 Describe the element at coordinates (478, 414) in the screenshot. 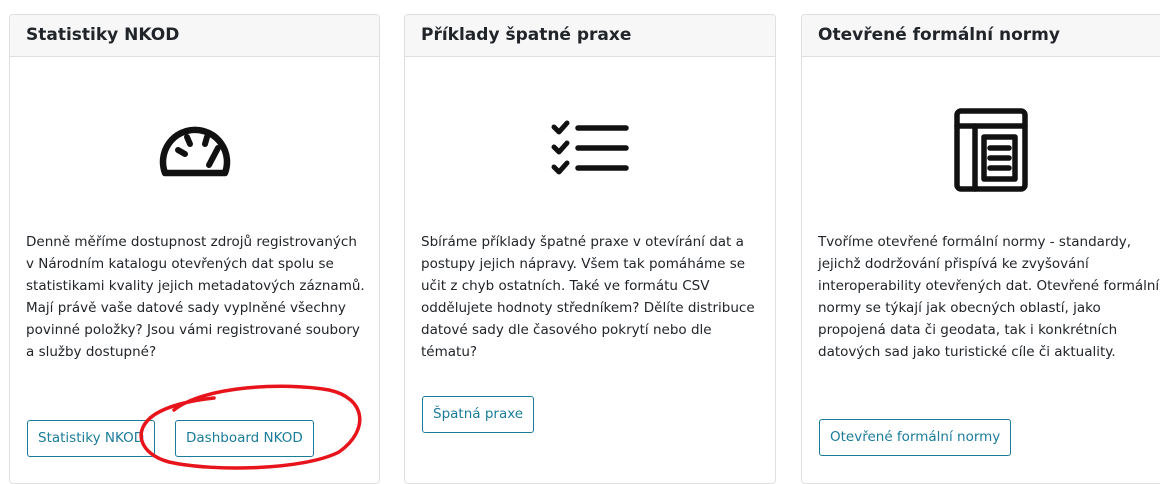

I see `spatna-praxe-button: Špatná praxe` at that location.